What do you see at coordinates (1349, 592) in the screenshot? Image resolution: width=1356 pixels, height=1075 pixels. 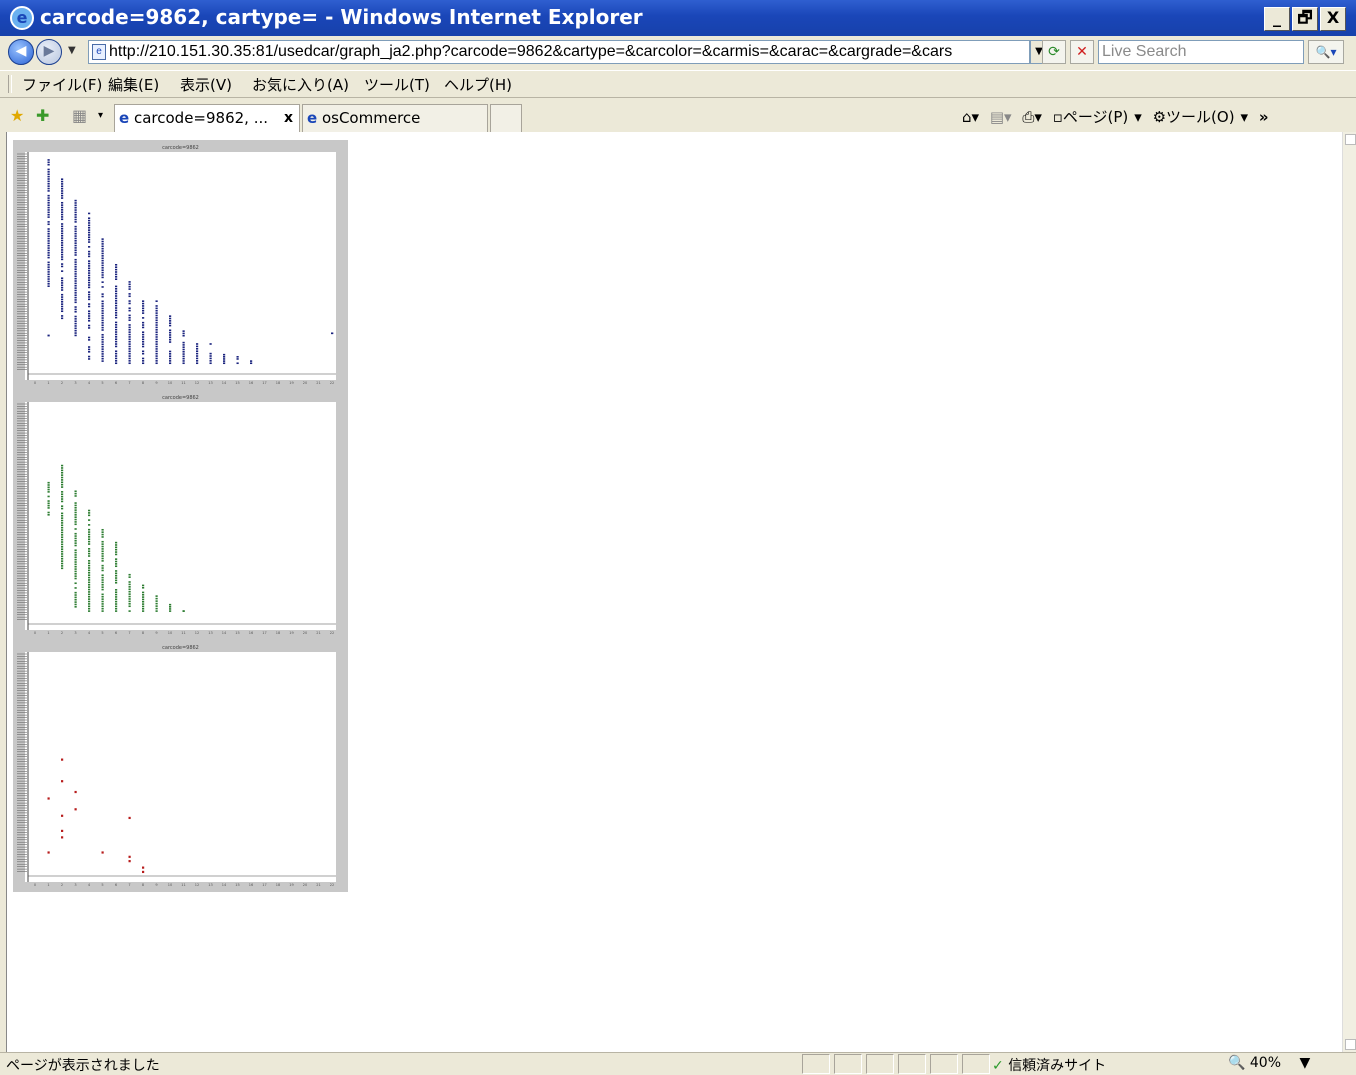 I see `vertical-scrollbar` at bounding box center [1349, 592].